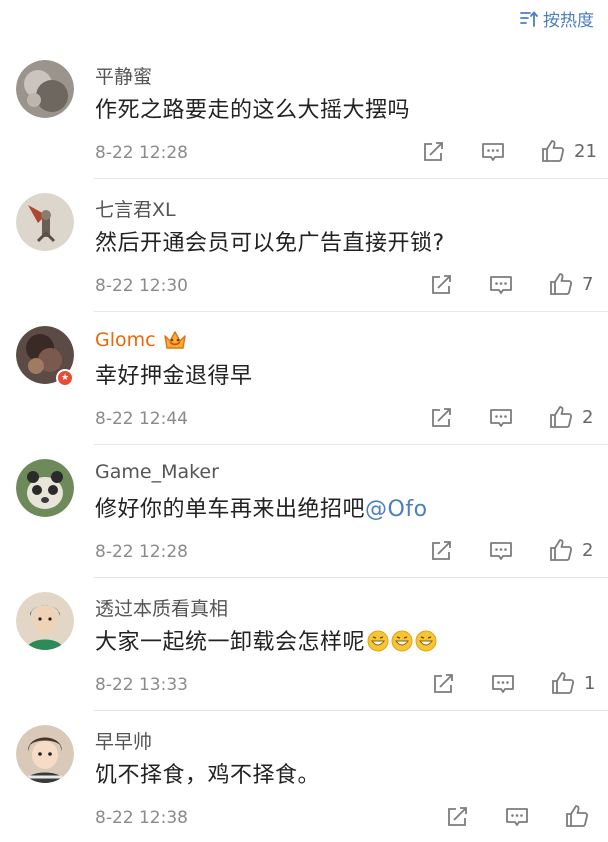 The image size is (608, 842). I want to click on comment-text-body: 大家一起统一卸载会怎样呢, so click(230, 642).